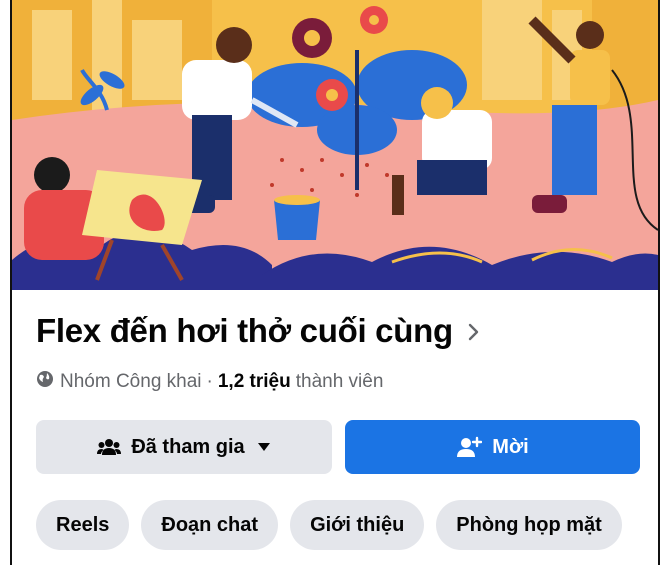 The height and width of the screenshot is (565, 670). What do you see at coordinates (469, 447) in the screenshot?
I see `add-person-icon` at bounding box center [469, 447].